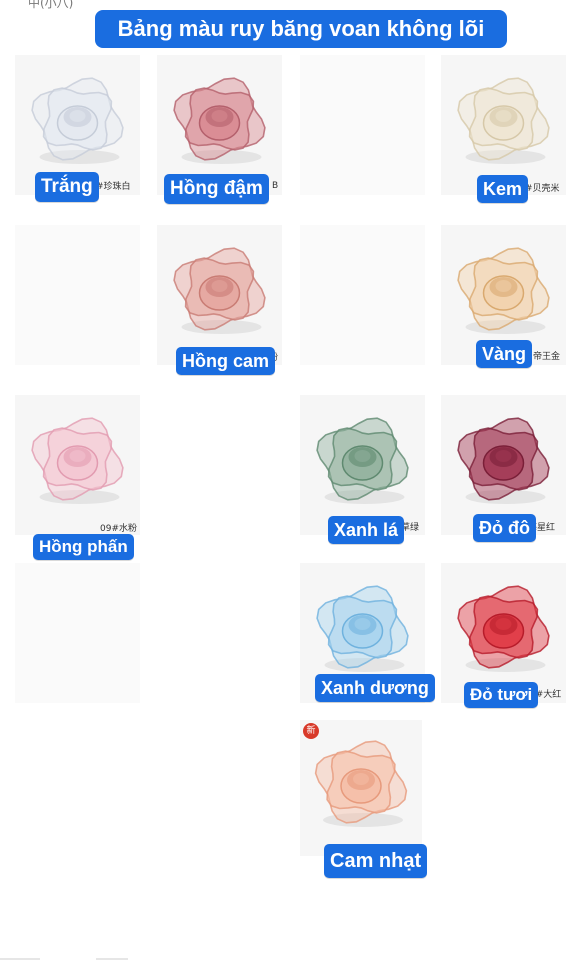  Describe the element at coordinates (301, 29) in the screenshot. I see `page-title: Bảng màu ruy băng voan không lõi` at that location.